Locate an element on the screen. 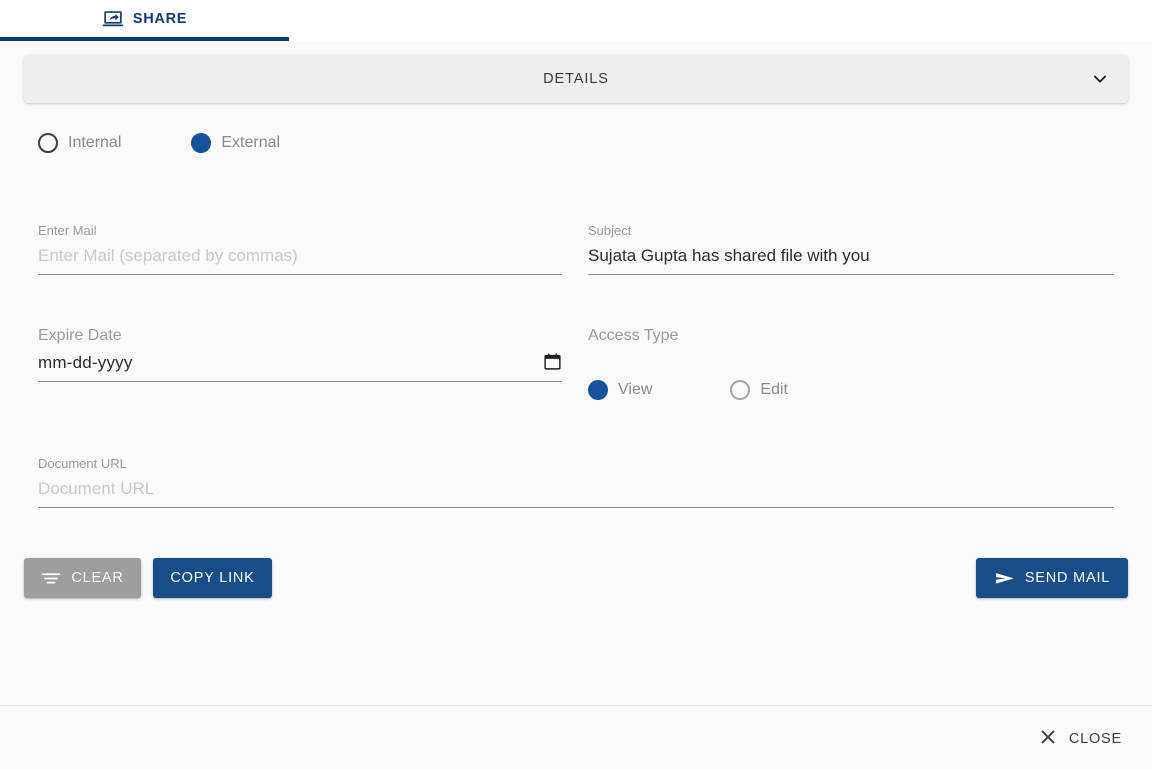  document-url-label: Document URL is located at coordinates (82, 463).